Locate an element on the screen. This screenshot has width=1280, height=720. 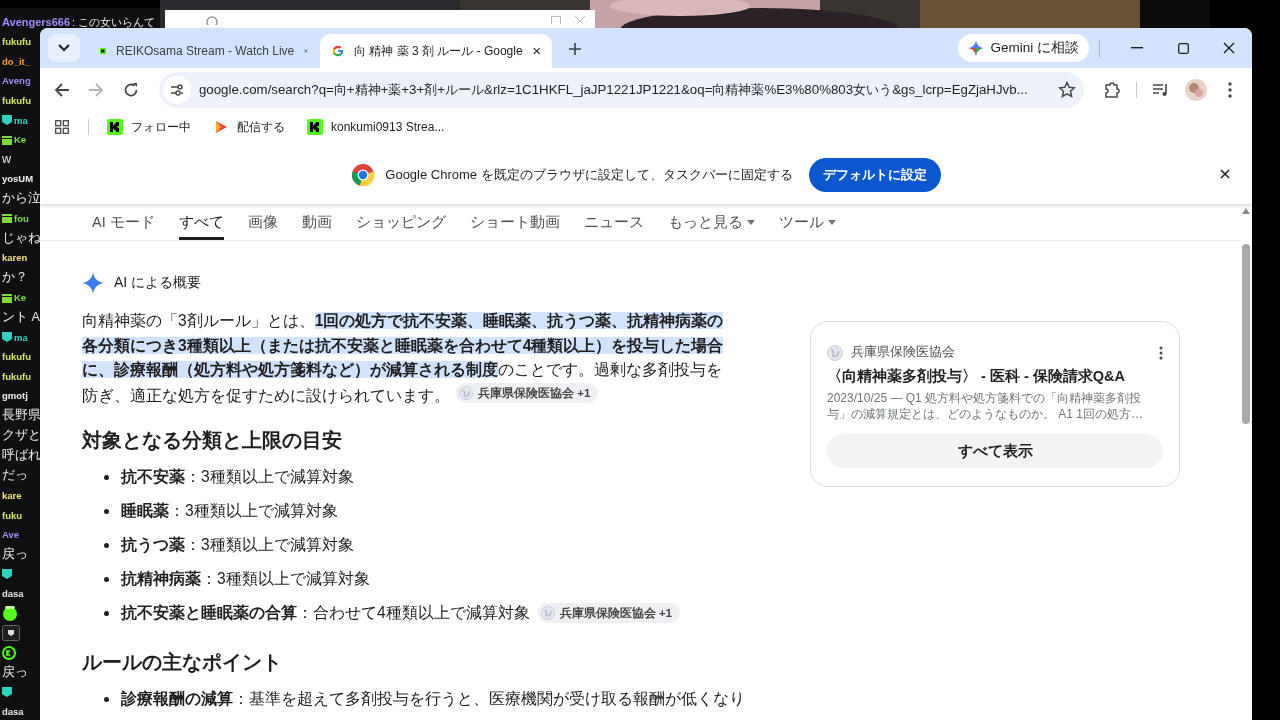
search-tab: ショッピング is located at coordinates (400, 222).